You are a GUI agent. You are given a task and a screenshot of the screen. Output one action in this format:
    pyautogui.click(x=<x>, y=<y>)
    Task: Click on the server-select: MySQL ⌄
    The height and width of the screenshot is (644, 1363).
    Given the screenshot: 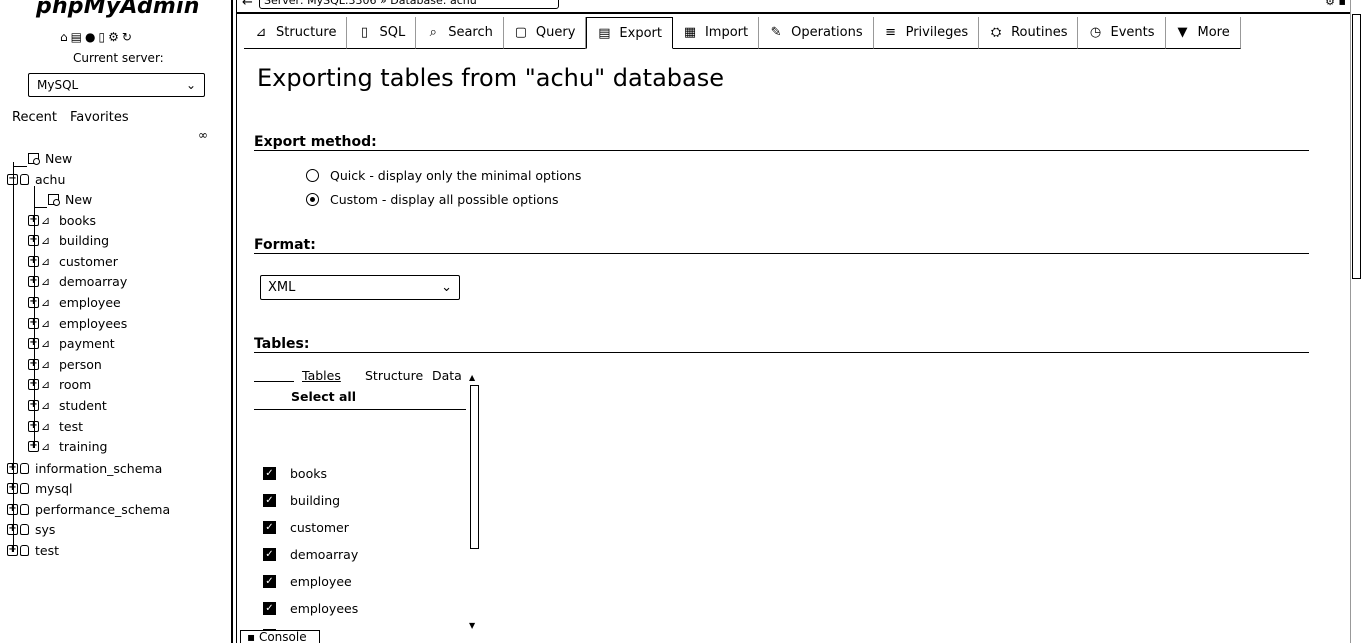 What is the action you would take?
    pyautogui.click(x=116, y=85)
    